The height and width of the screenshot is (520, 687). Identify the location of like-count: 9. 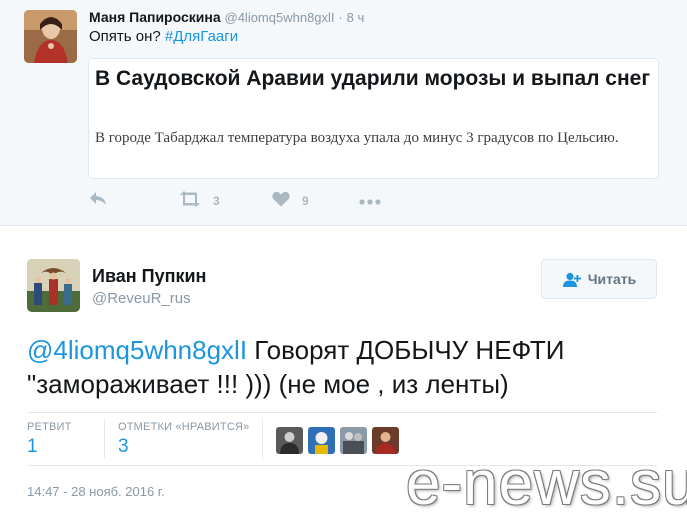
(305, 201).